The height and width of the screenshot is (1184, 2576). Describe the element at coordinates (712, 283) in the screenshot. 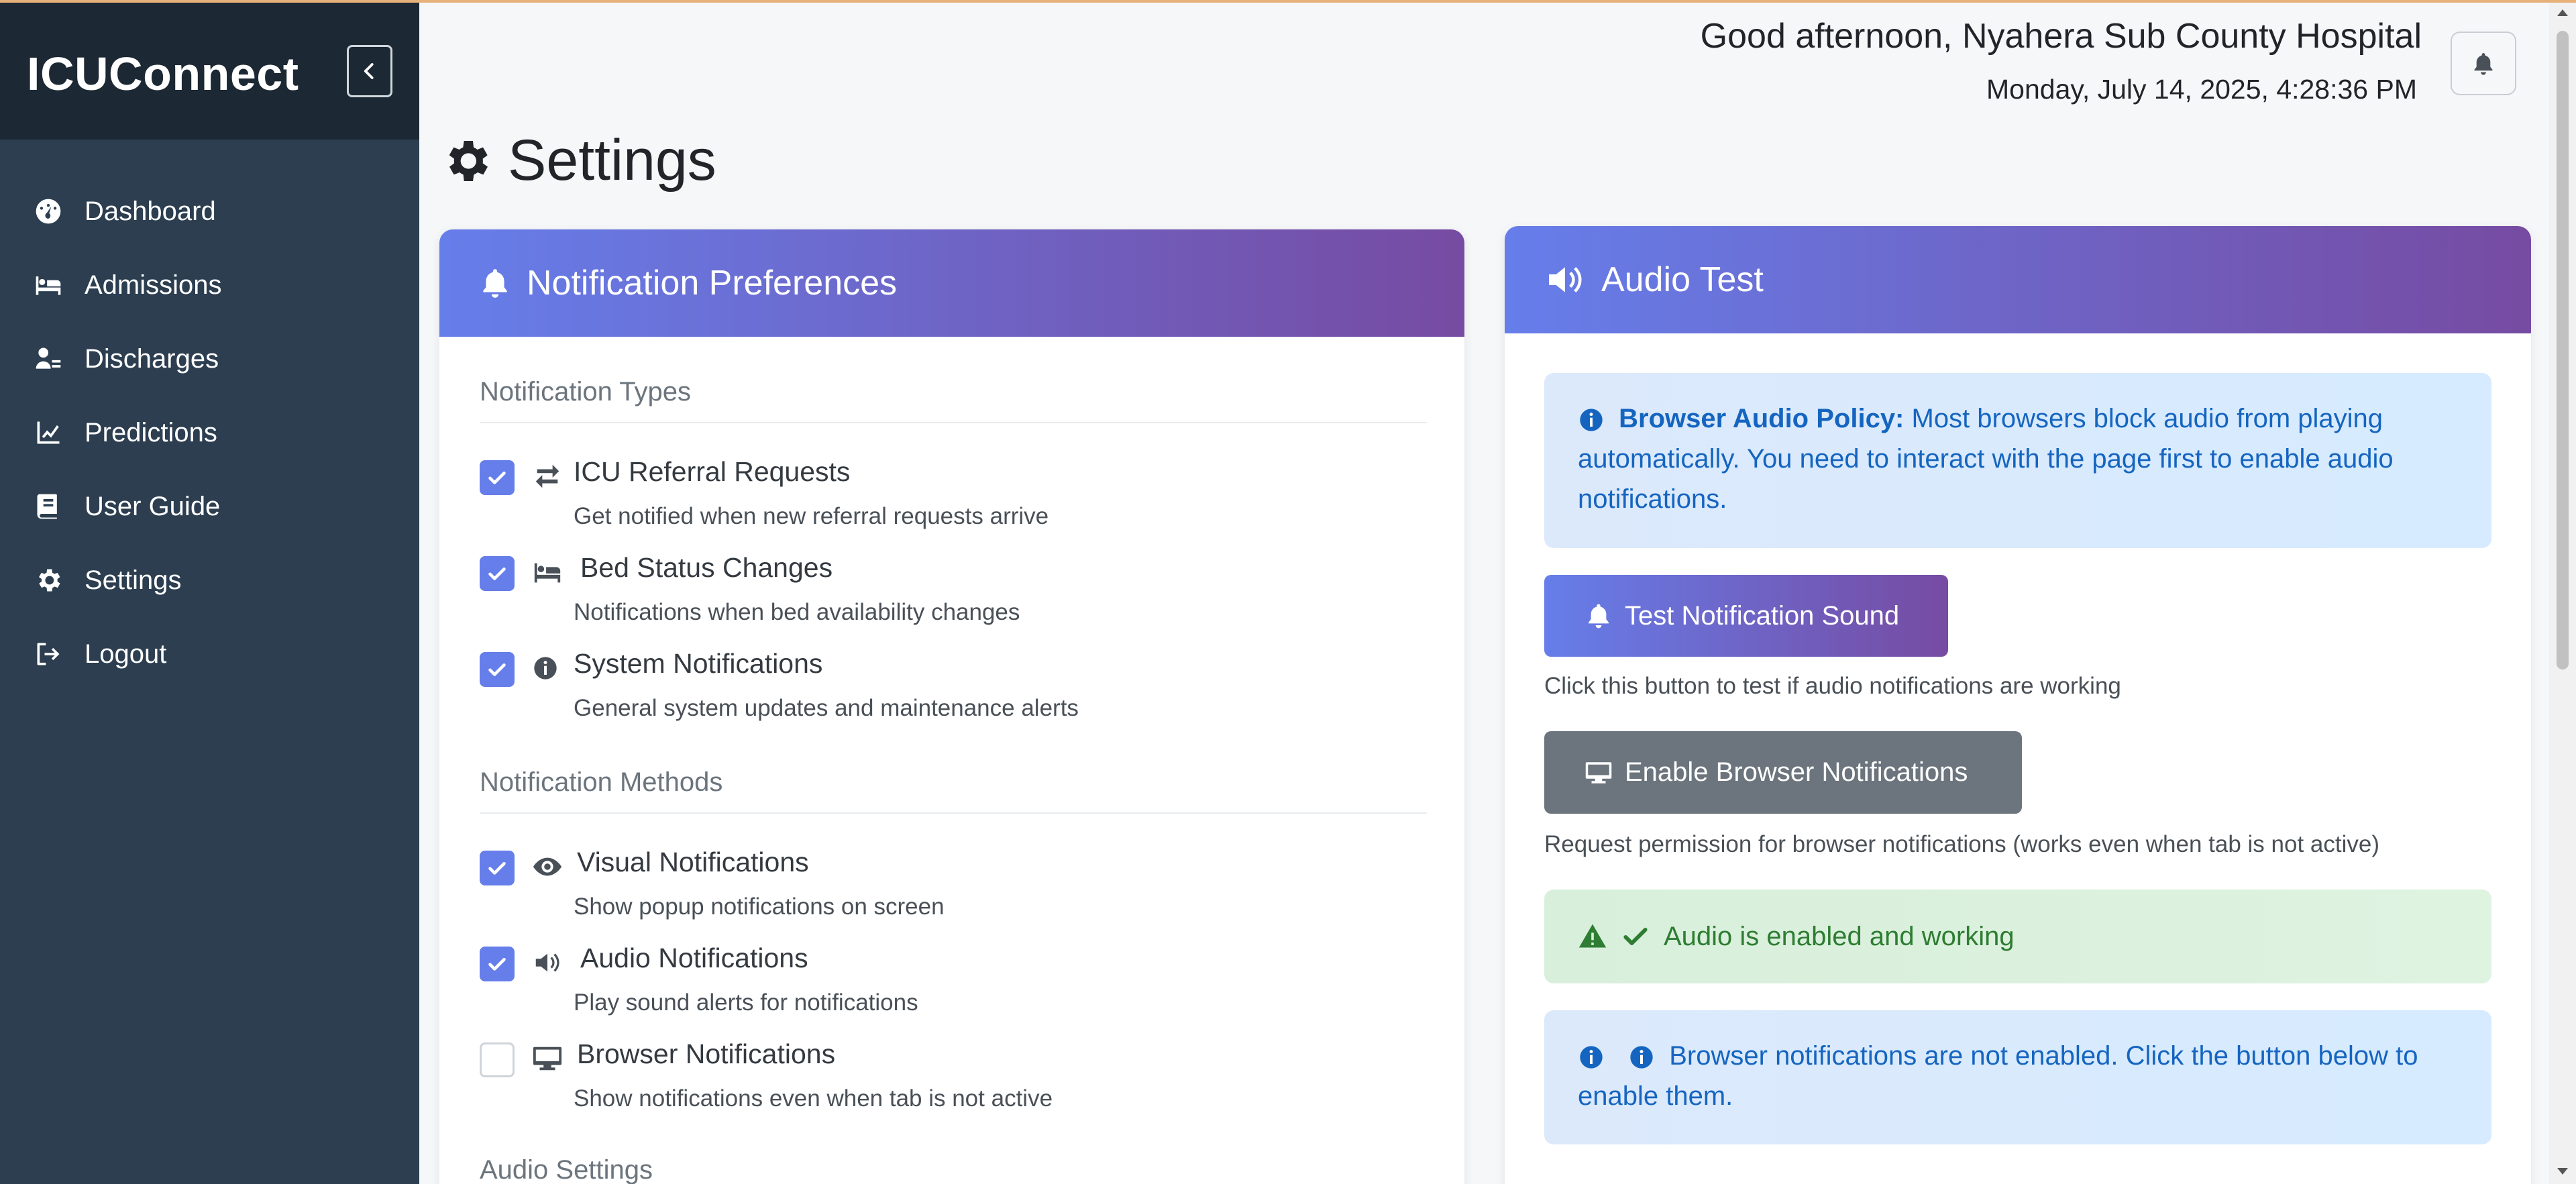

I see `card-title: Notification Preferences` at that location.